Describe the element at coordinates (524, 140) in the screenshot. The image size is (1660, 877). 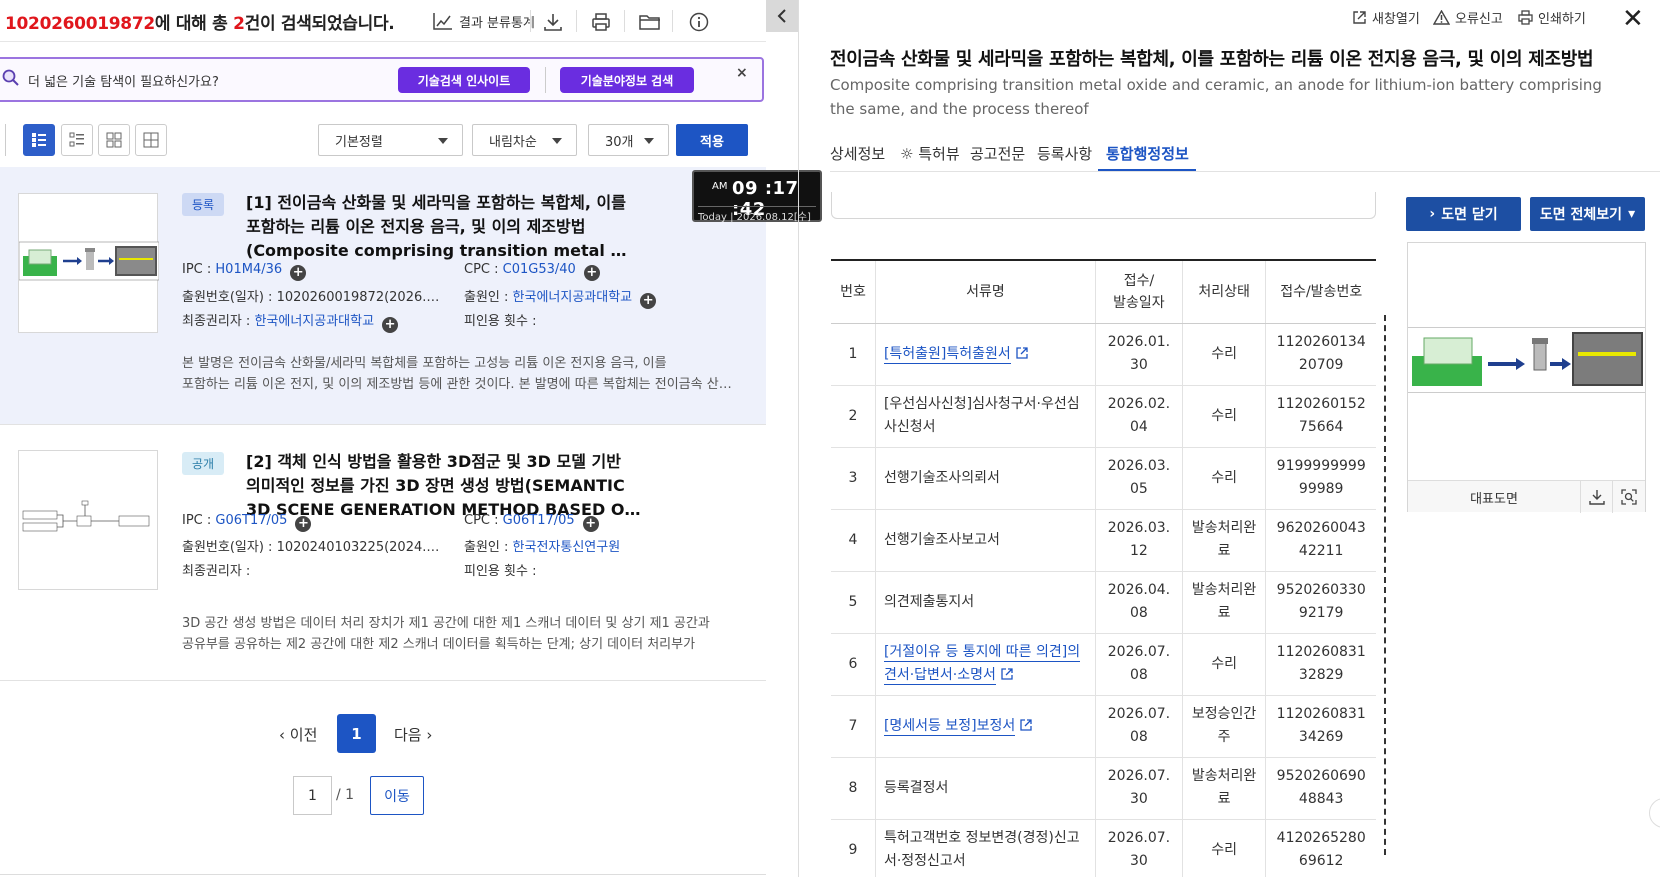
I see `order-select: 내림차순` at that location.